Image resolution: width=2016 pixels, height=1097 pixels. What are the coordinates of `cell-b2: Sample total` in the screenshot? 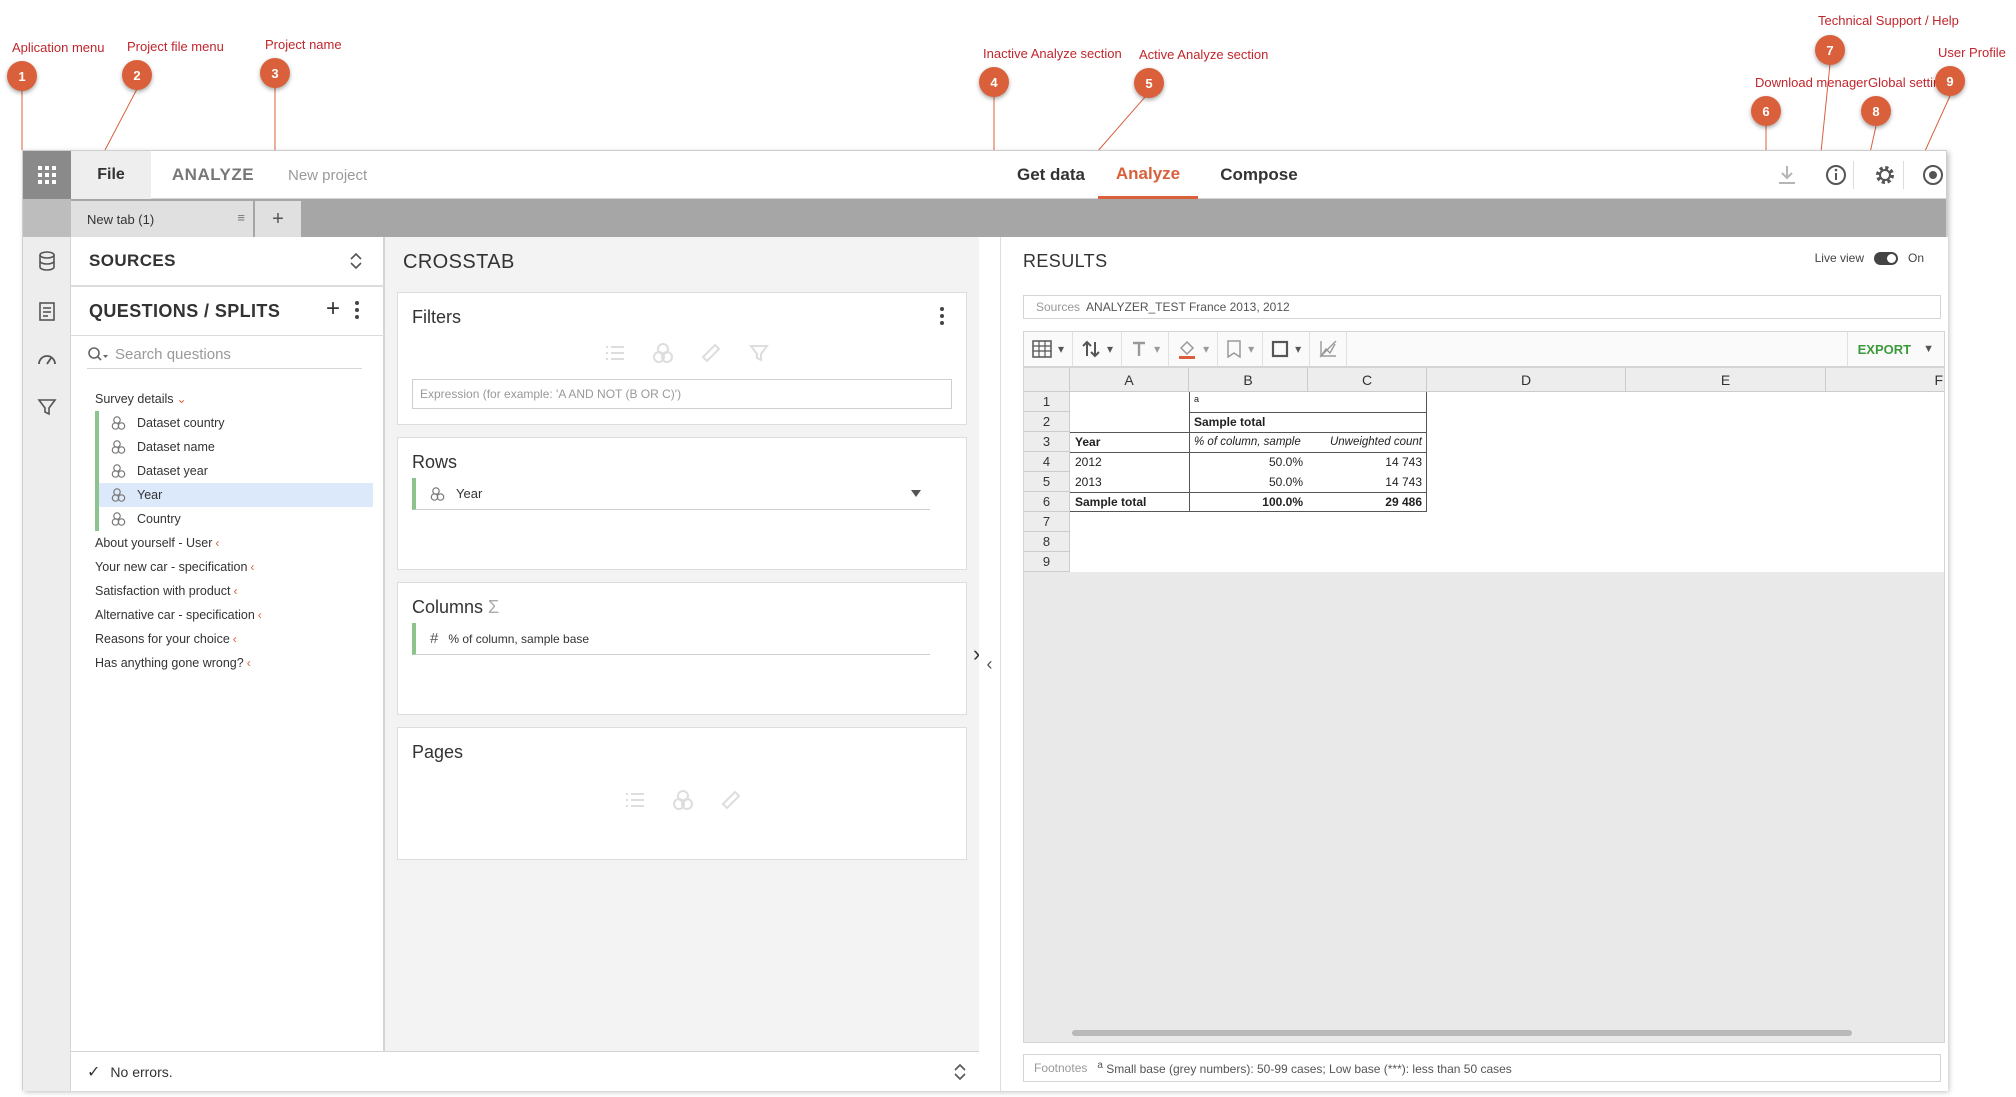 It's located at (1308, 422).